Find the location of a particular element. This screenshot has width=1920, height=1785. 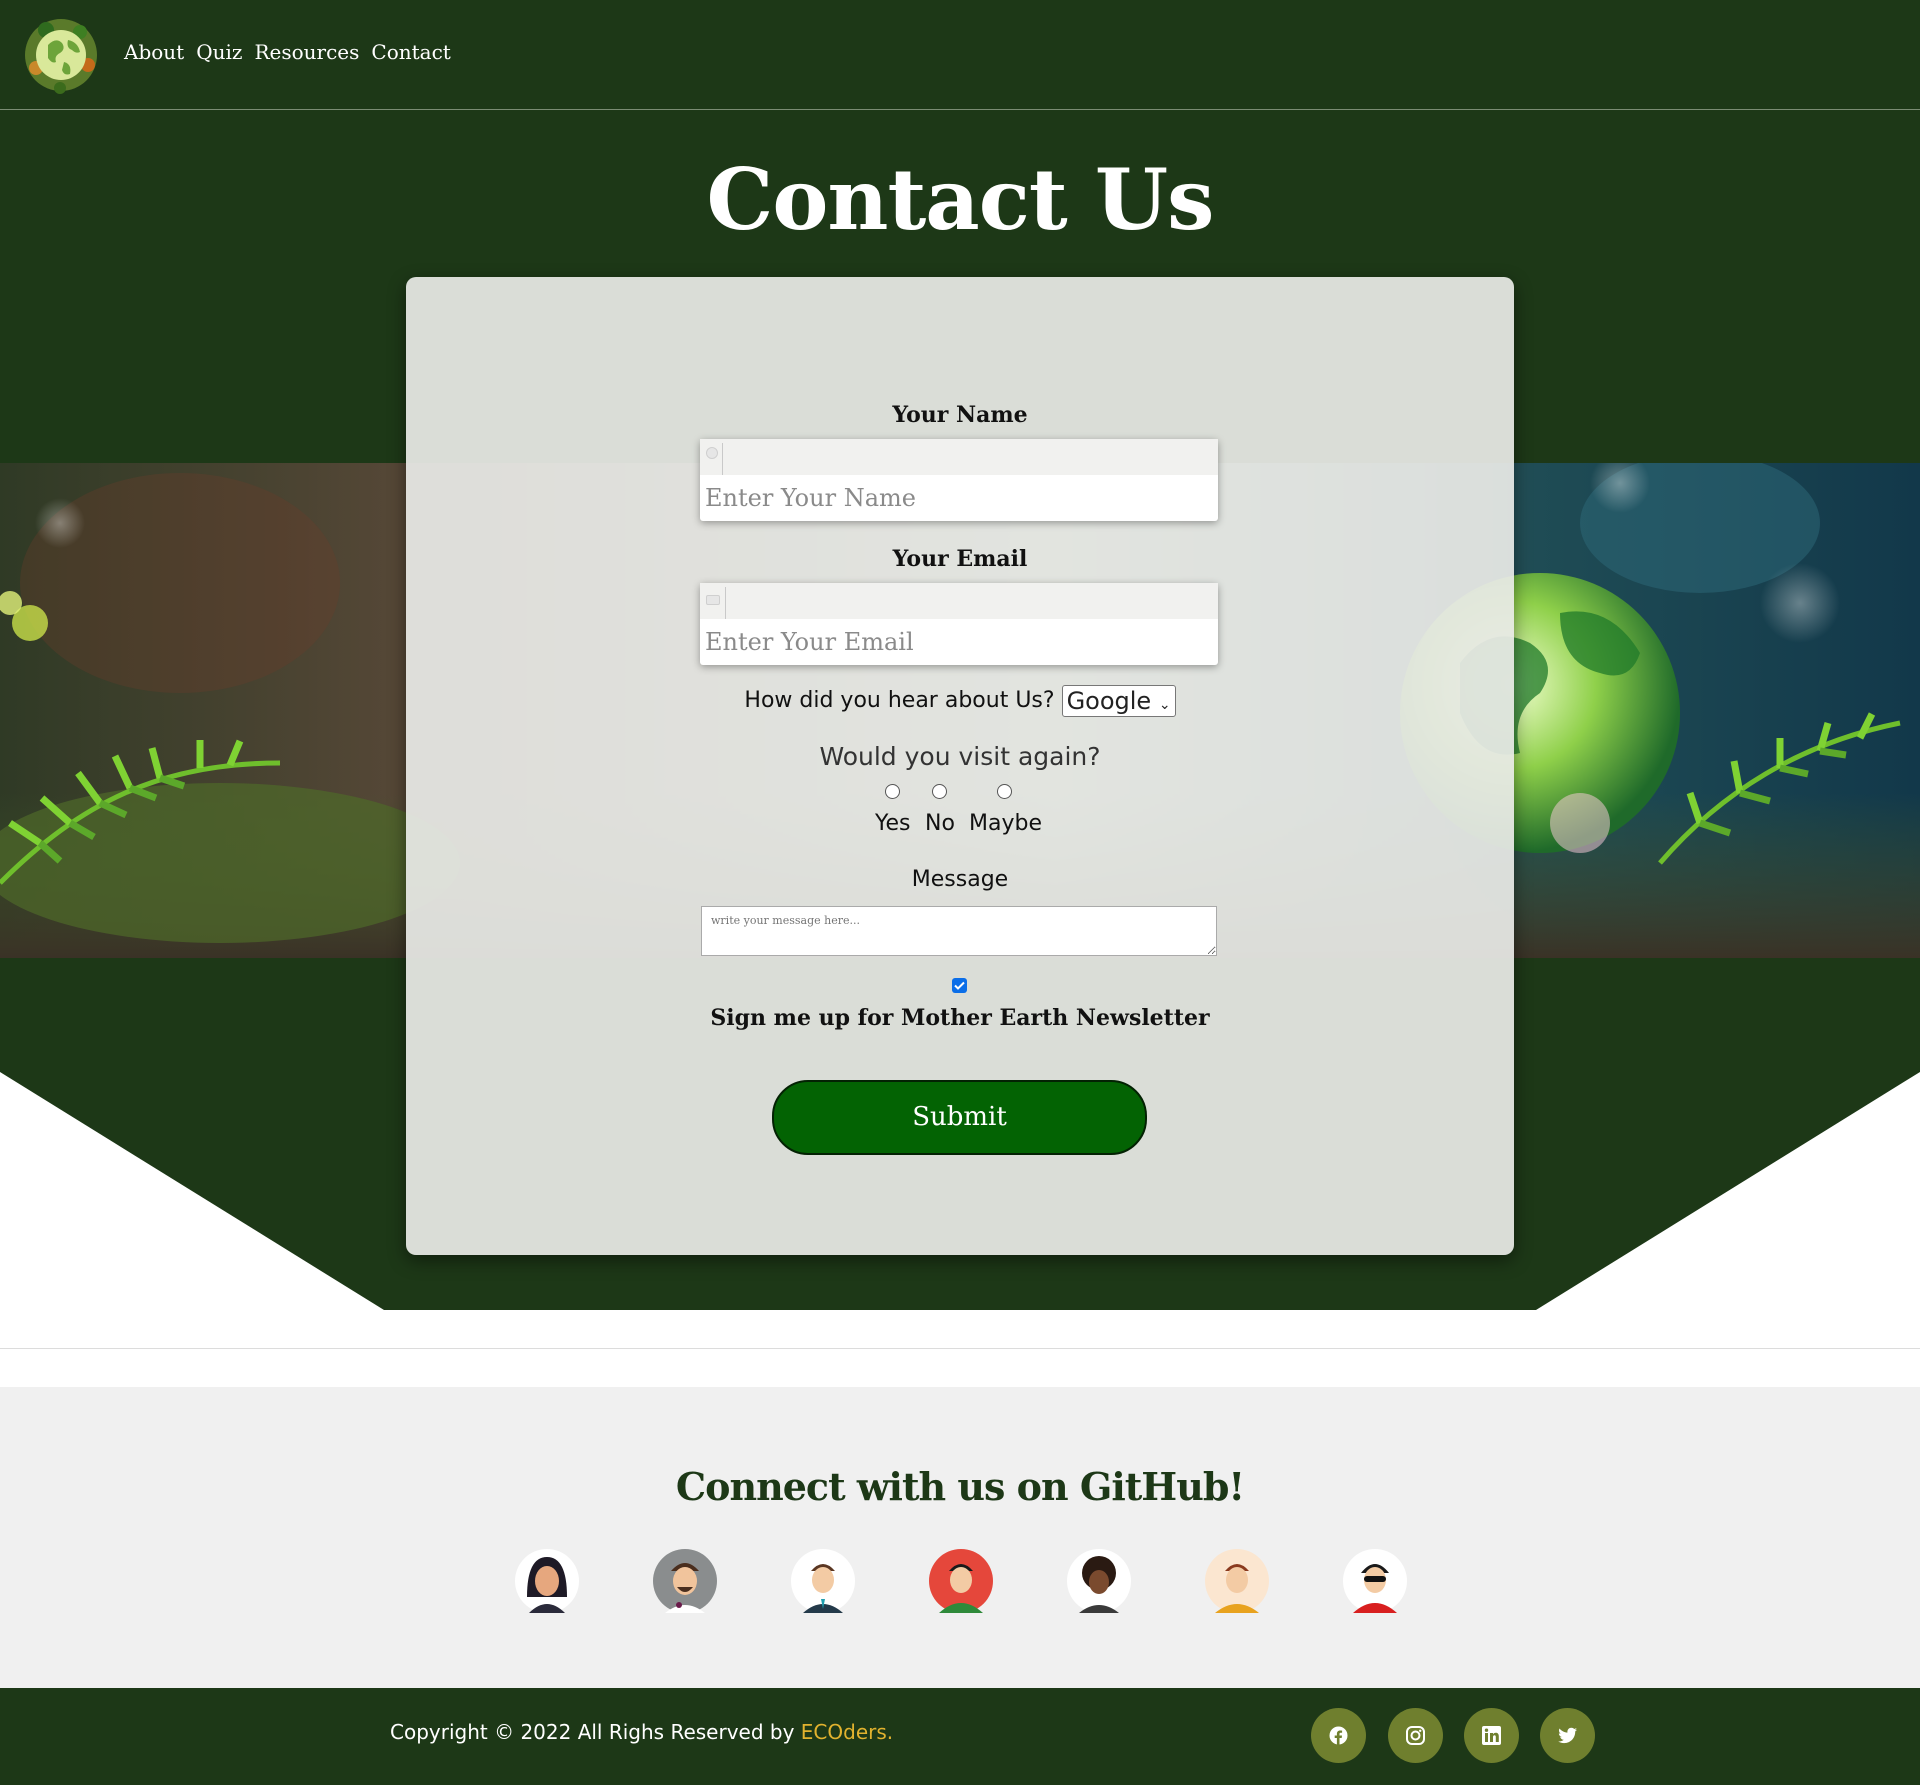

email-field-divider is located at coordinates (725, 603).